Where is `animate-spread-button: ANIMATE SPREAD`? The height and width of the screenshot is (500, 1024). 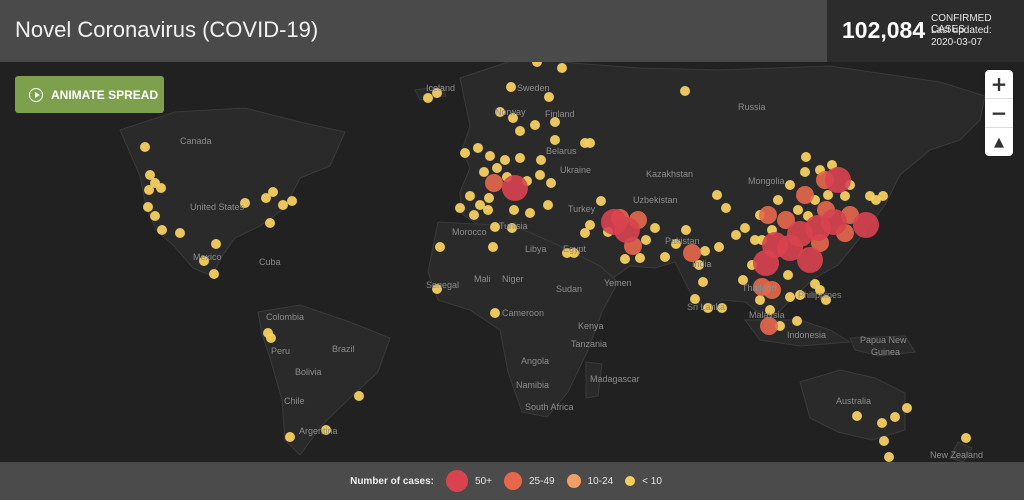 animate-spread-button: ANIMATE SPREAD is located at coordinates (89, 94).